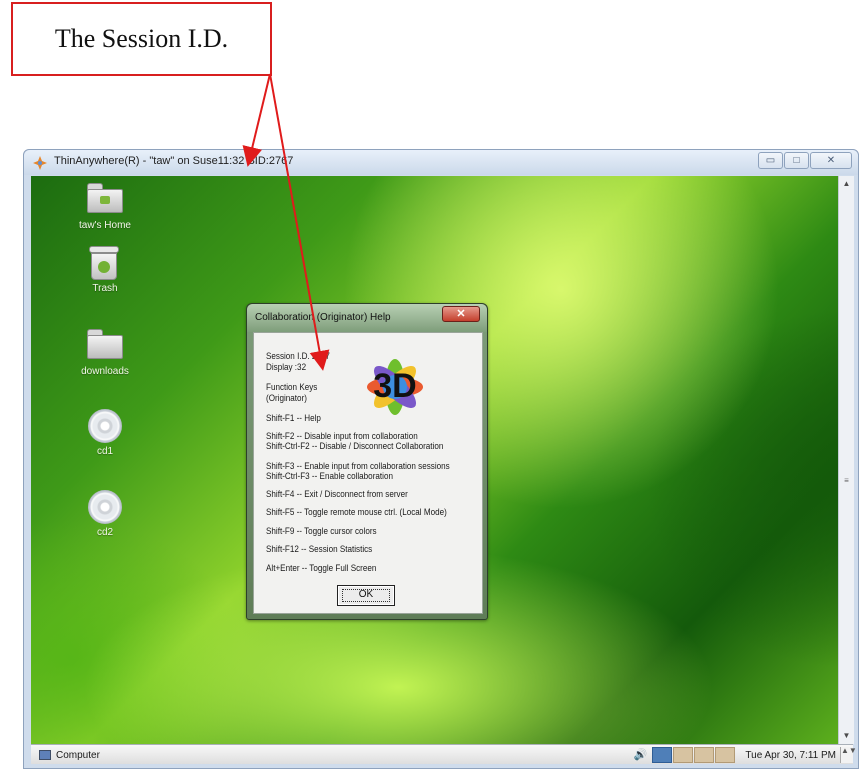 This screenshot has height=770, width=862. Describe the element at coordinates (78, 755) in the screenshot. I see `computer-label: Computer` at that location.